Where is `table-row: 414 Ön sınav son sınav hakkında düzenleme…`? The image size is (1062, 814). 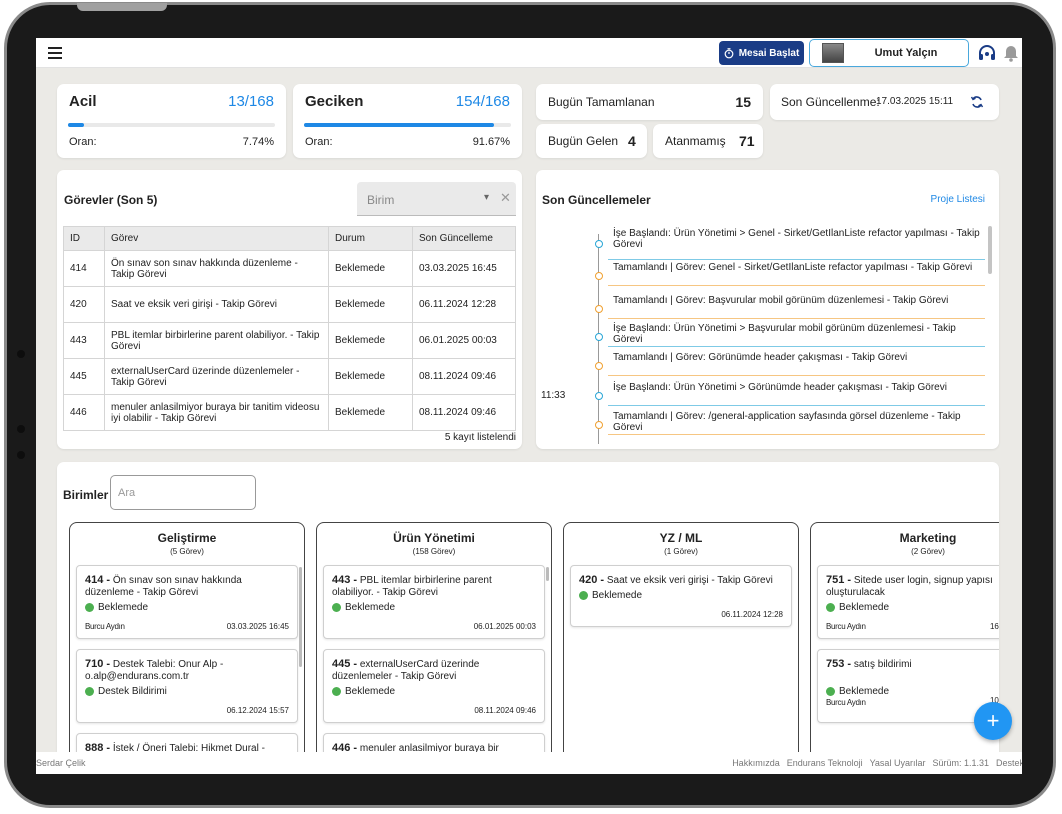
table-row: 414 Ön sınav son sınav hakkında düzenleme… is located at coordinates (289, 268).